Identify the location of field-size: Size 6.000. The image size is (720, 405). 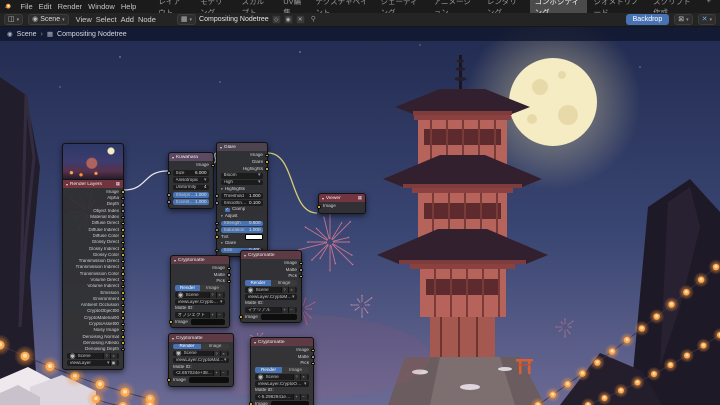
(191, 173).